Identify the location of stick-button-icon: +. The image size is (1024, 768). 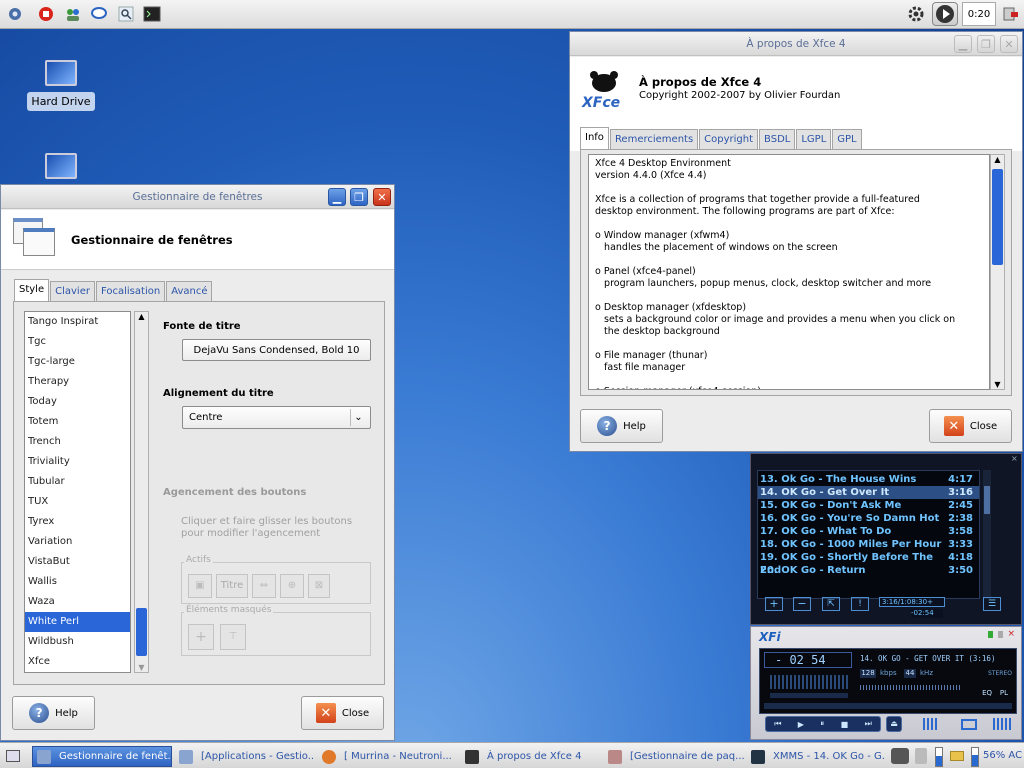
(201, 637).